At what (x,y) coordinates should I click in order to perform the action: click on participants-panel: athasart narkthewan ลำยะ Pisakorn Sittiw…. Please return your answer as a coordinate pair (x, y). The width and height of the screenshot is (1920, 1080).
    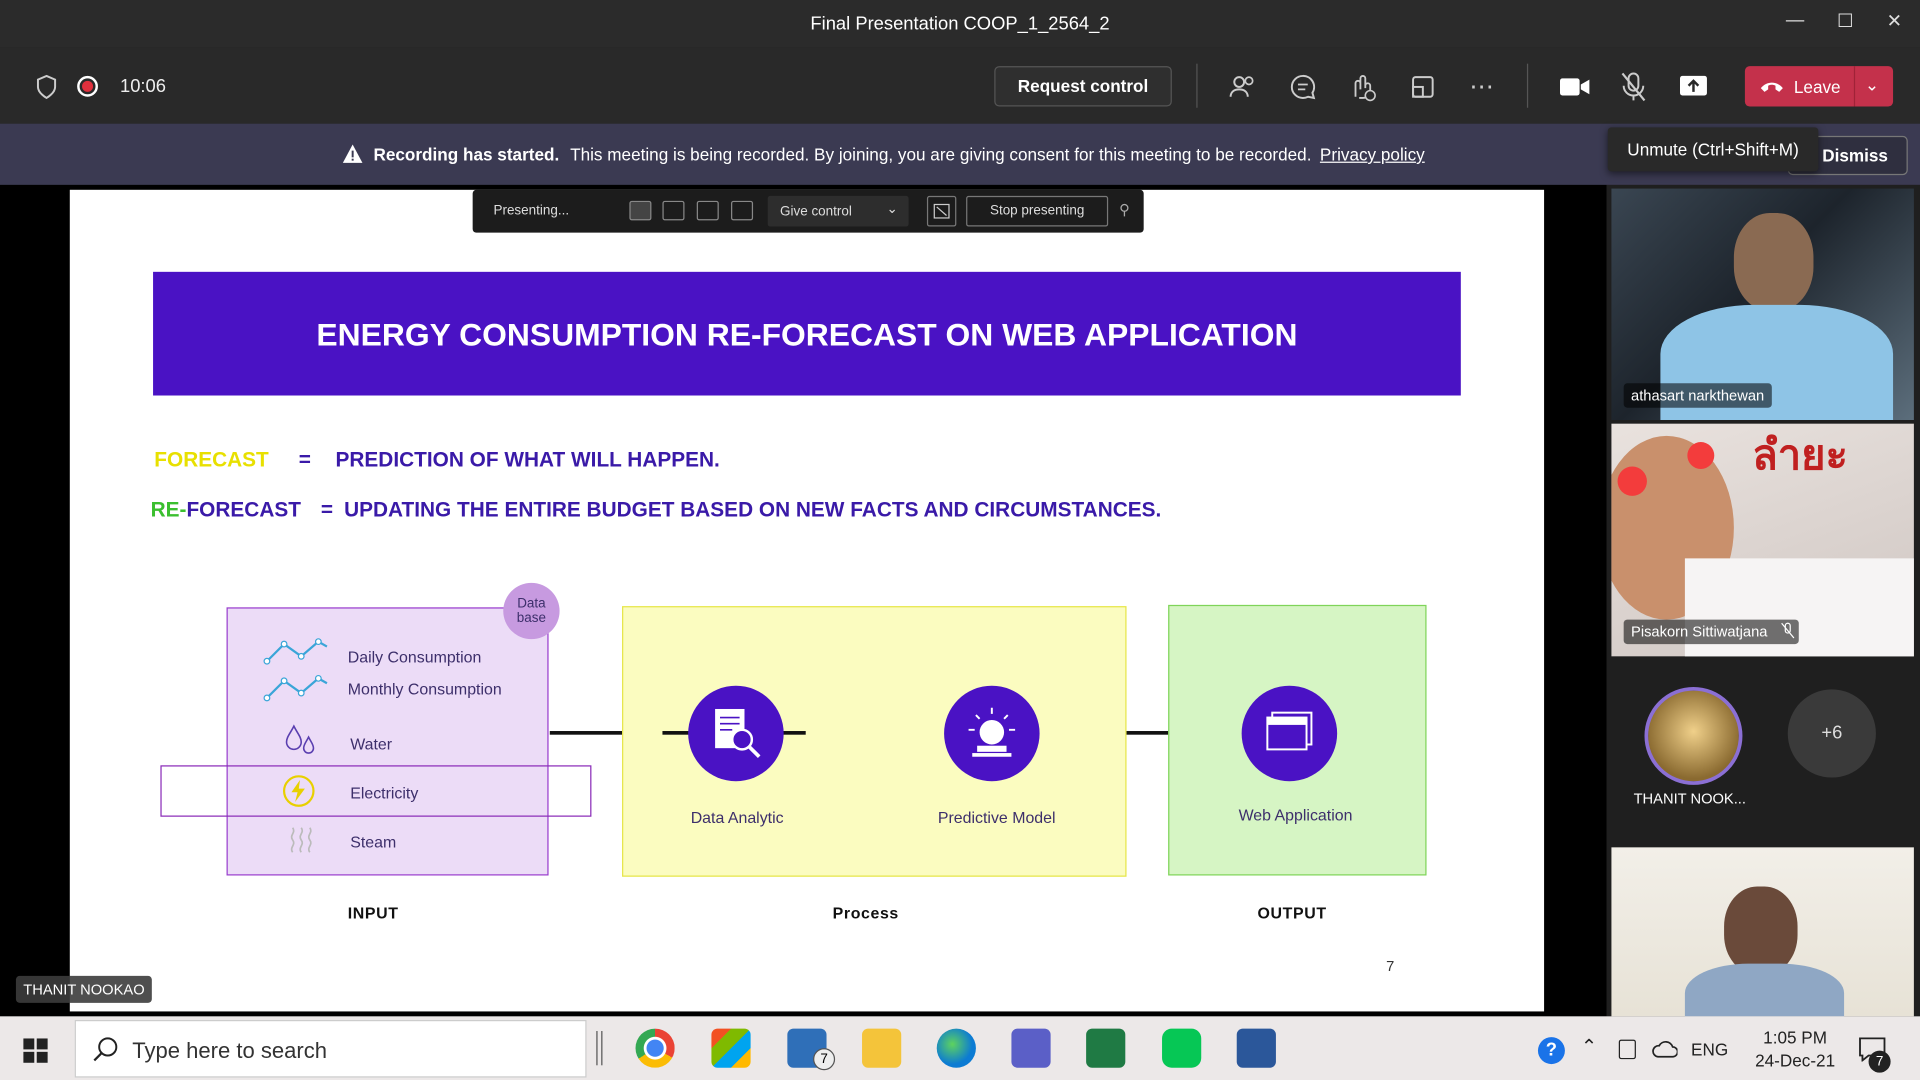
    Looking at the image, I should click on (1763, 600).